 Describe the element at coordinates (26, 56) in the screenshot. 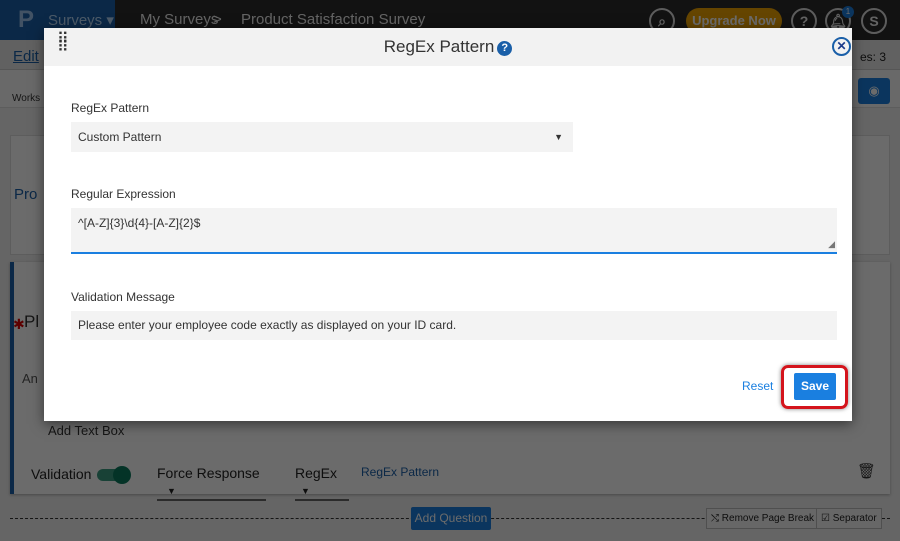

I see `tab-edit: Edit` at that location.